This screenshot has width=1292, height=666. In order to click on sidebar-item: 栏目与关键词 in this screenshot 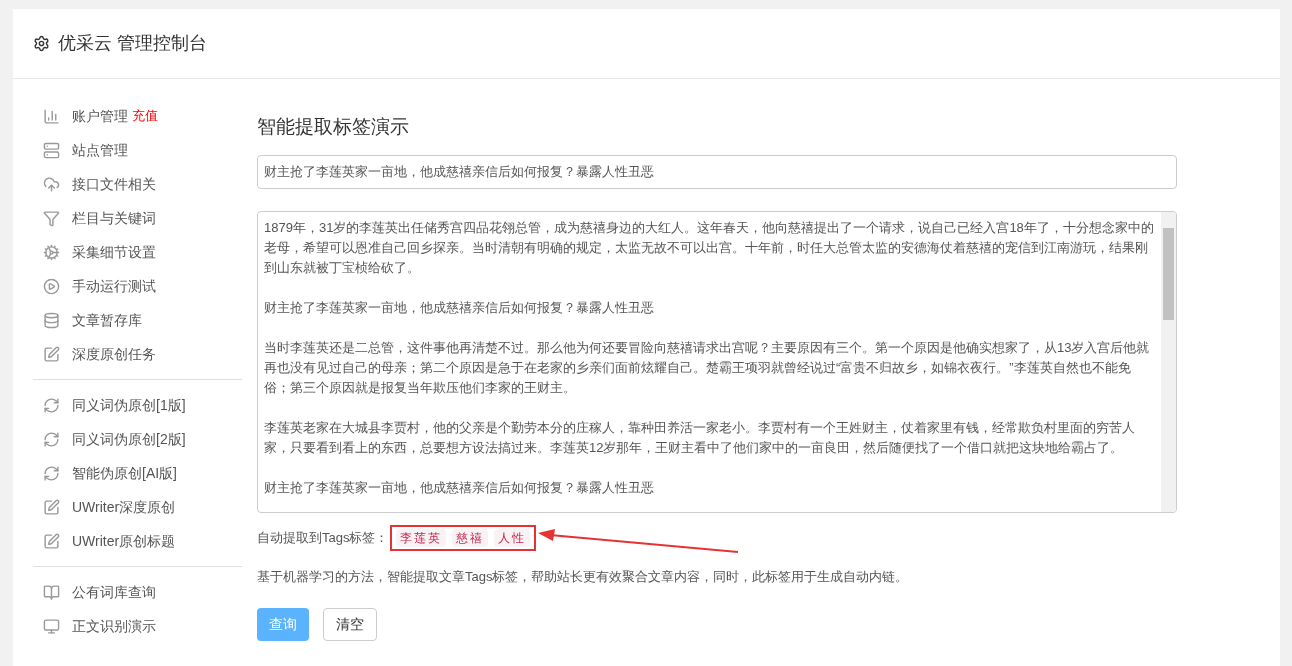, I will do `click(114, 218)`.